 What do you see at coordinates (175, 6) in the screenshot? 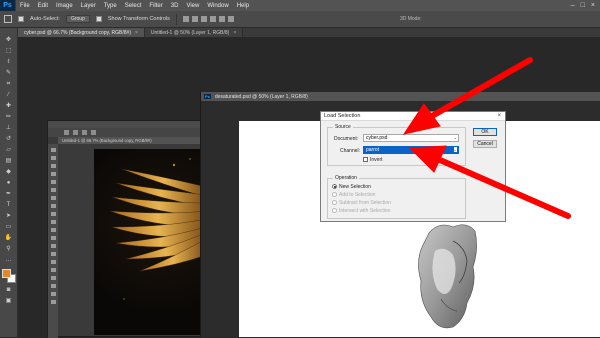
I see `menu-3d: 3D` at bounding box center [175, 6].